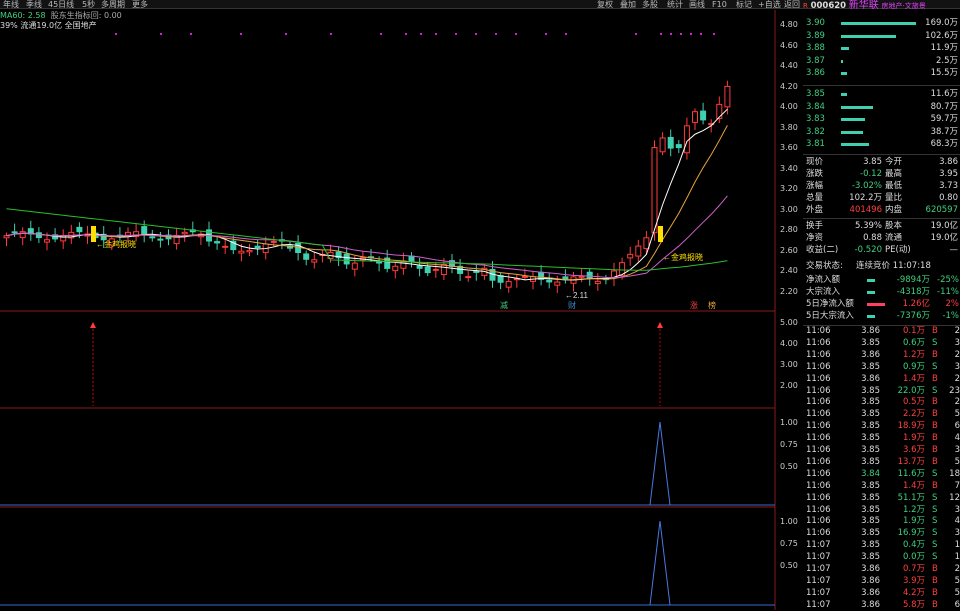  What do you see at coordinates (881, 486) in the screenshot?
I see `tick-row: 11:06 3.85 1.4万 B 7` at bounding box center [881, 486].